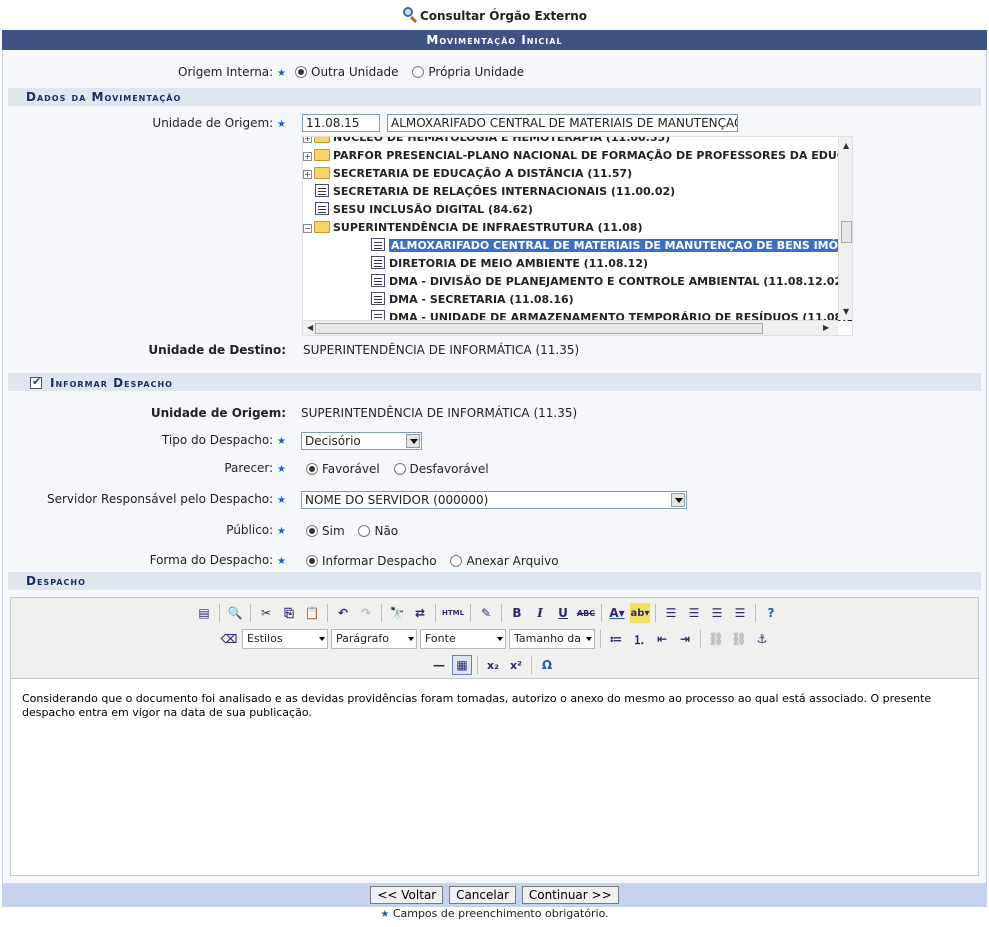 The width and height of the screenshot is (989, 927). I want to click on font-size-select: Tamanho da Fonte, so click(552, 639).